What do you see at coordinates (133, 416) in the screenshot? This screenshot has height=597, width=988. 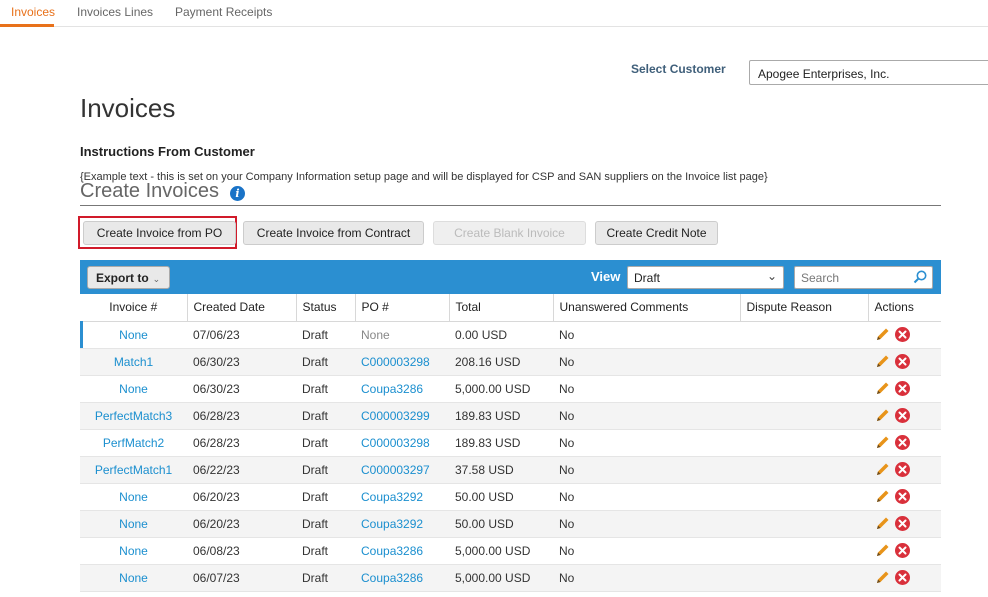 I see `invoice-number-link: PerfectMatch3` at bounding box center [133, 416].